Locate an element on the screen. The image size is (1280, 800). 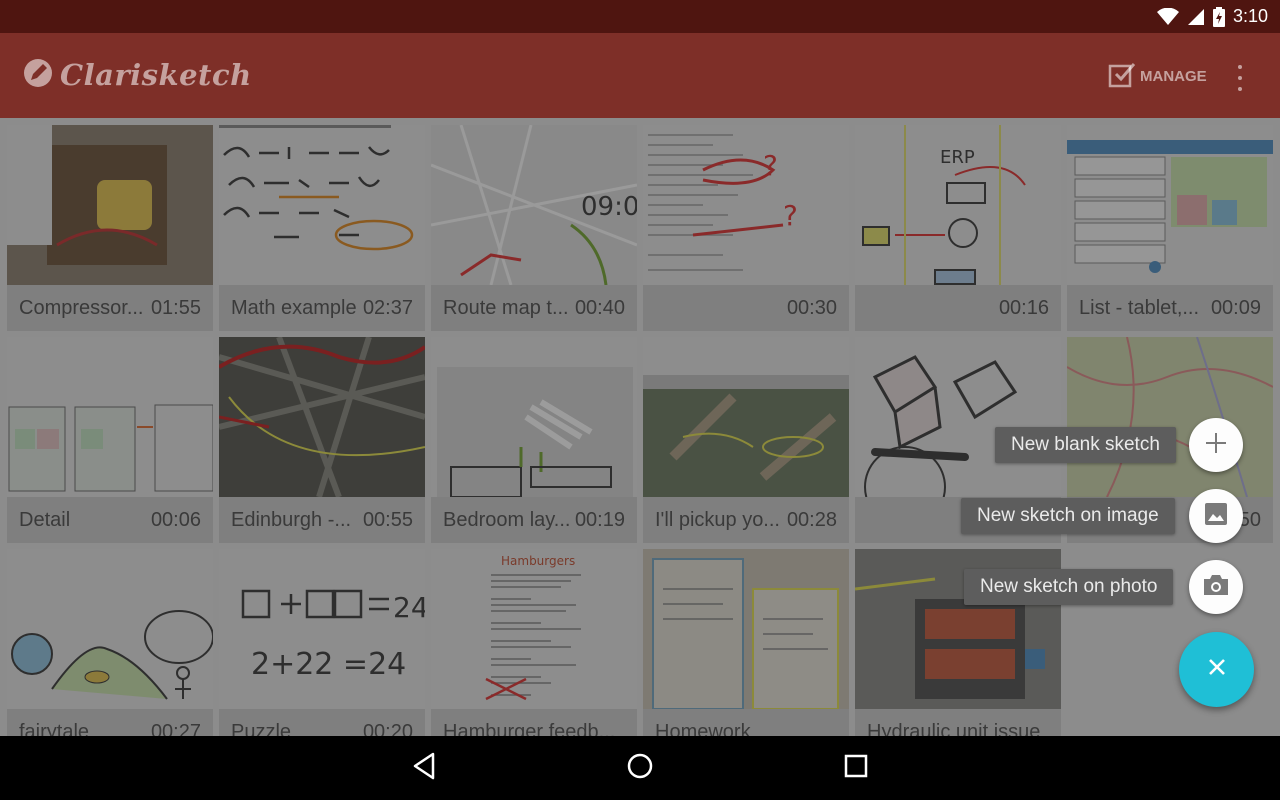
sketch-title: Homework is located at coordinates (703, 728).